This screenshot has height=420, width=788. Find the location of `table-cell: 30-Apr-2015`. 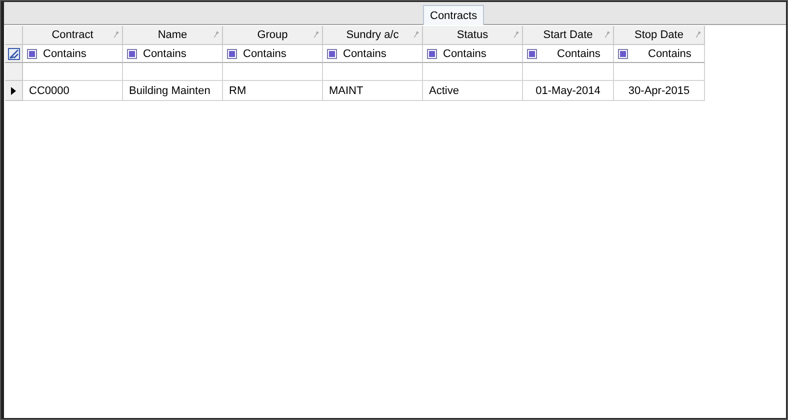

table-cell: 30-Apr-2015 is located at coordinates (659, 91).